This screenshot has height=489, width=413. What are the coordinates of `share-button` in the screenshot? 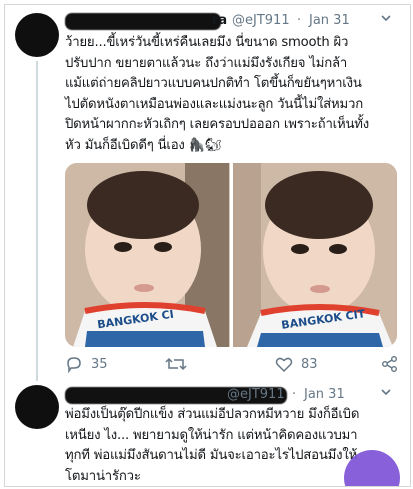 It's located at (390, 364).